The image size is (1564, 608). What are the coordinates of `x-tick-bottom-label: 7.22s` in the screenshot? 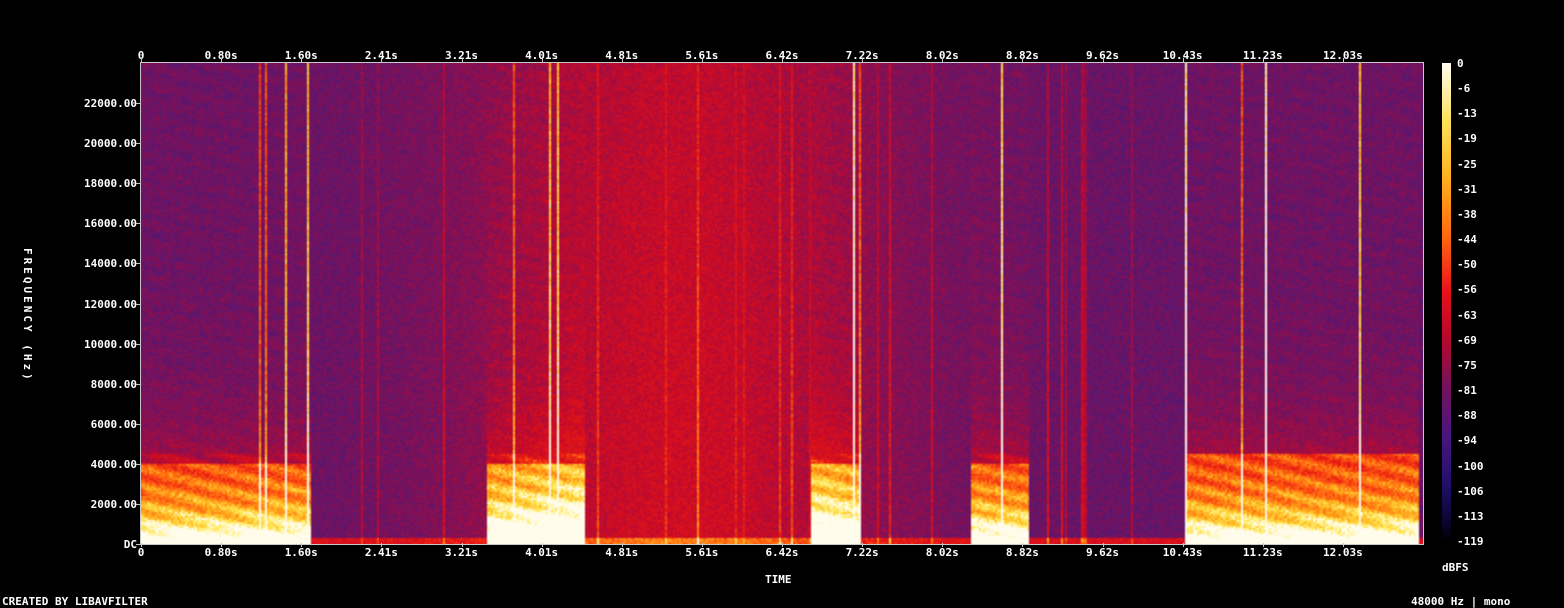 It's located at (862, 552).